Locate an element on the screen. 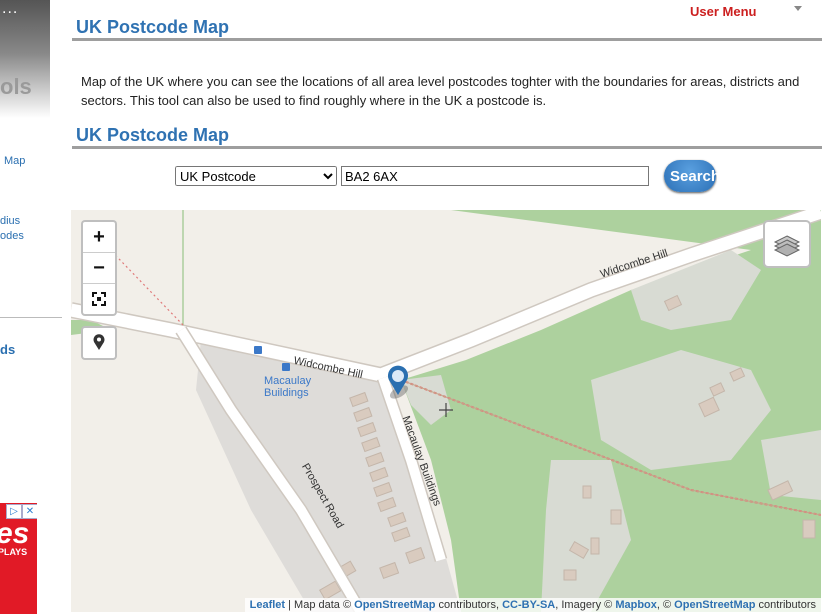  layers-icon is located at coordinates (787, 246).